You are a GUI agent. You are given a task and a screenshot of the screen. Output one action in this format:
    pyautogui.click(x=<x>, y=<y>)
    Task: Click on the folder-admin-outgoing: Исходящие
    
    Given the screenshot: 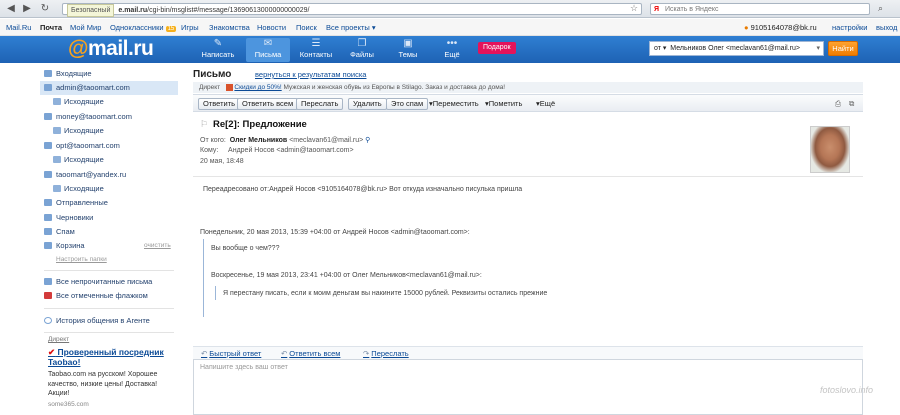 What is the action you would take?
    pyautogui.click(x=109, y=102)
    